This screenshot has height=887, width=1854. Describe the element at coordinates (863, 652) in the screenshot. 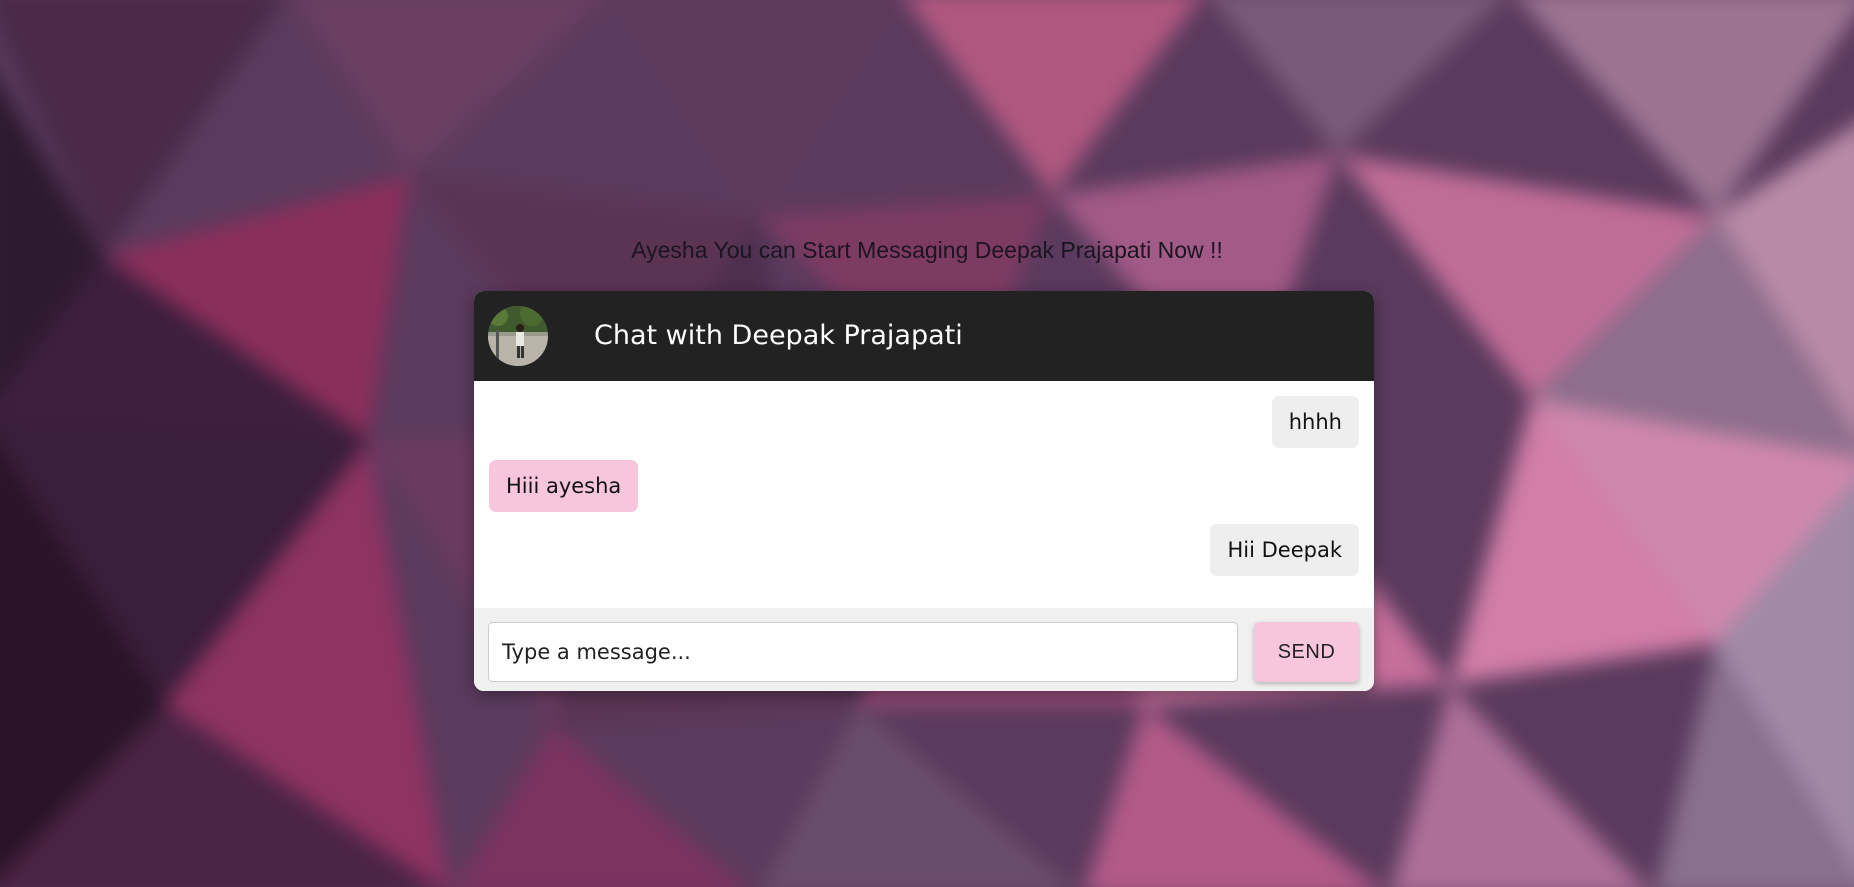

I see `message-input` at that location.